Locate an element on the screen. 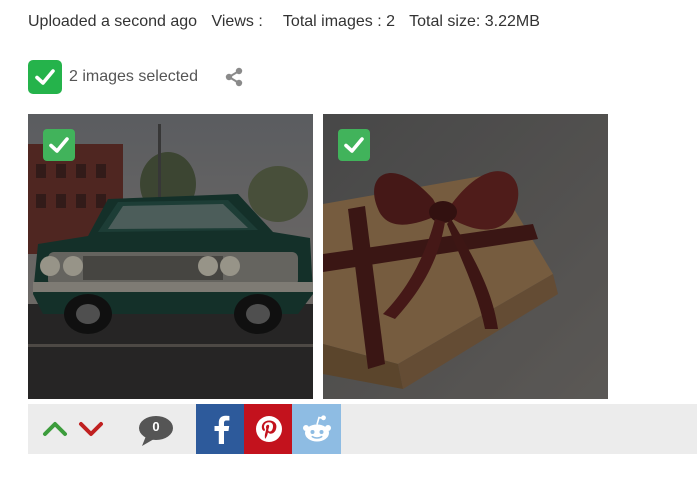 This screenshot has width=697, height=478. selected-count-label: 2 images selected is located at coordinates (133, 76).